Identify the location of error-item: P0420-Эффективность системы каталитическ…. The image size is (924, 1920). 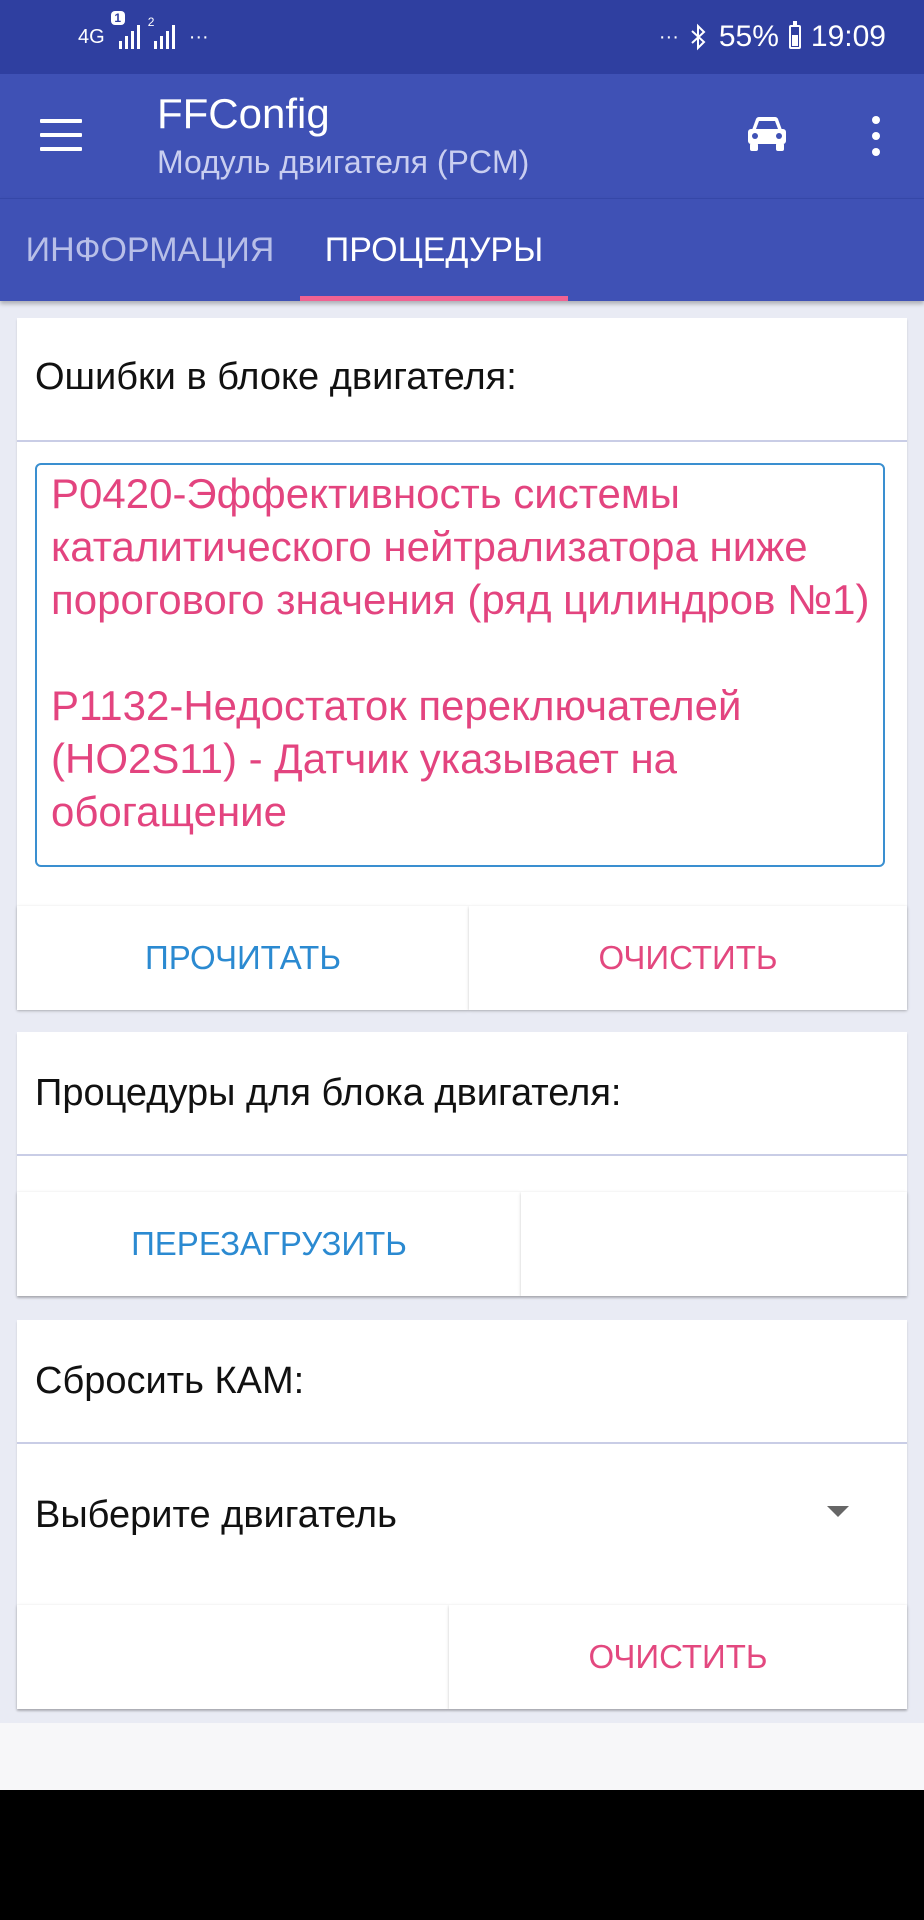
(460, 546).